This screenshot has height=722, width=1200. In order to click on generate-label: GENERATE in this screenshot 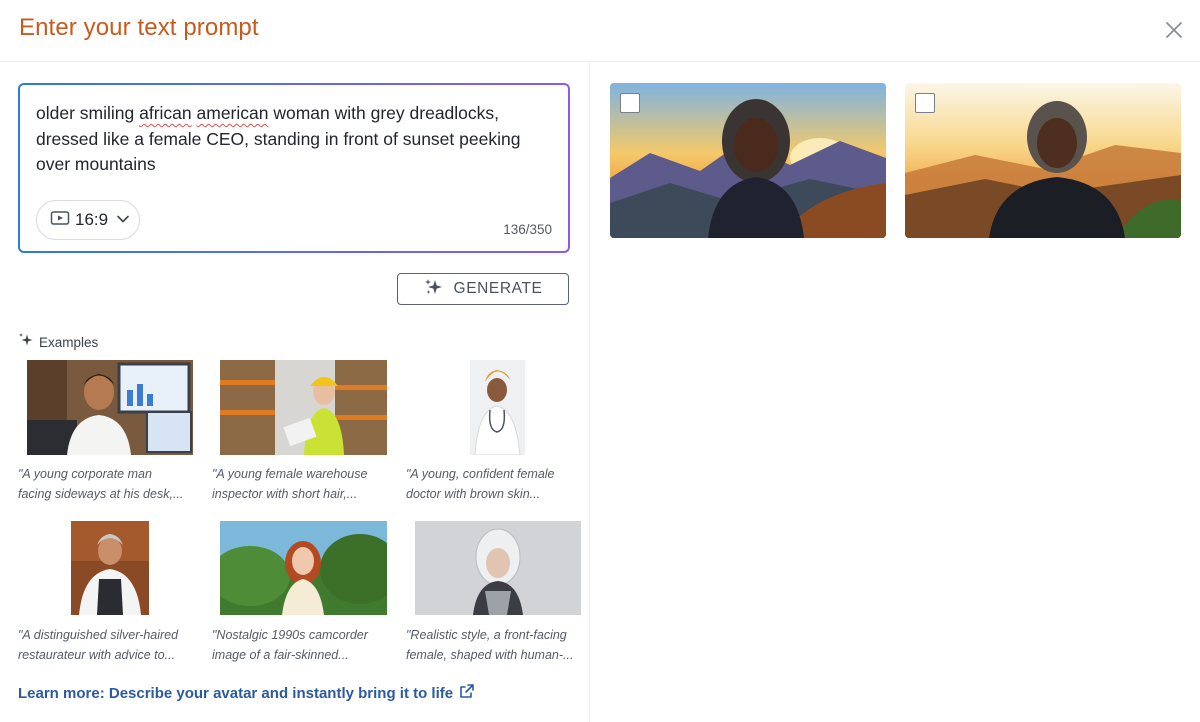, I will do `click(498, 288)`.